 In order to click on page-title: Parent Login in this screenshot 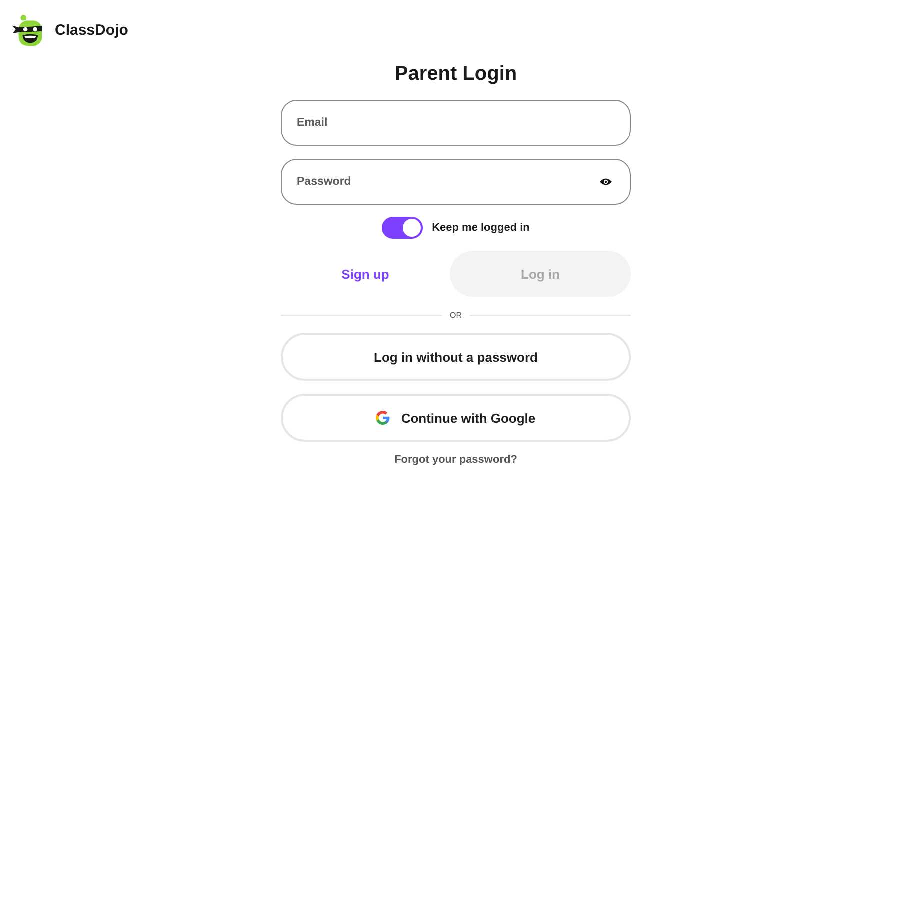, I will do `click(456, 74)`.